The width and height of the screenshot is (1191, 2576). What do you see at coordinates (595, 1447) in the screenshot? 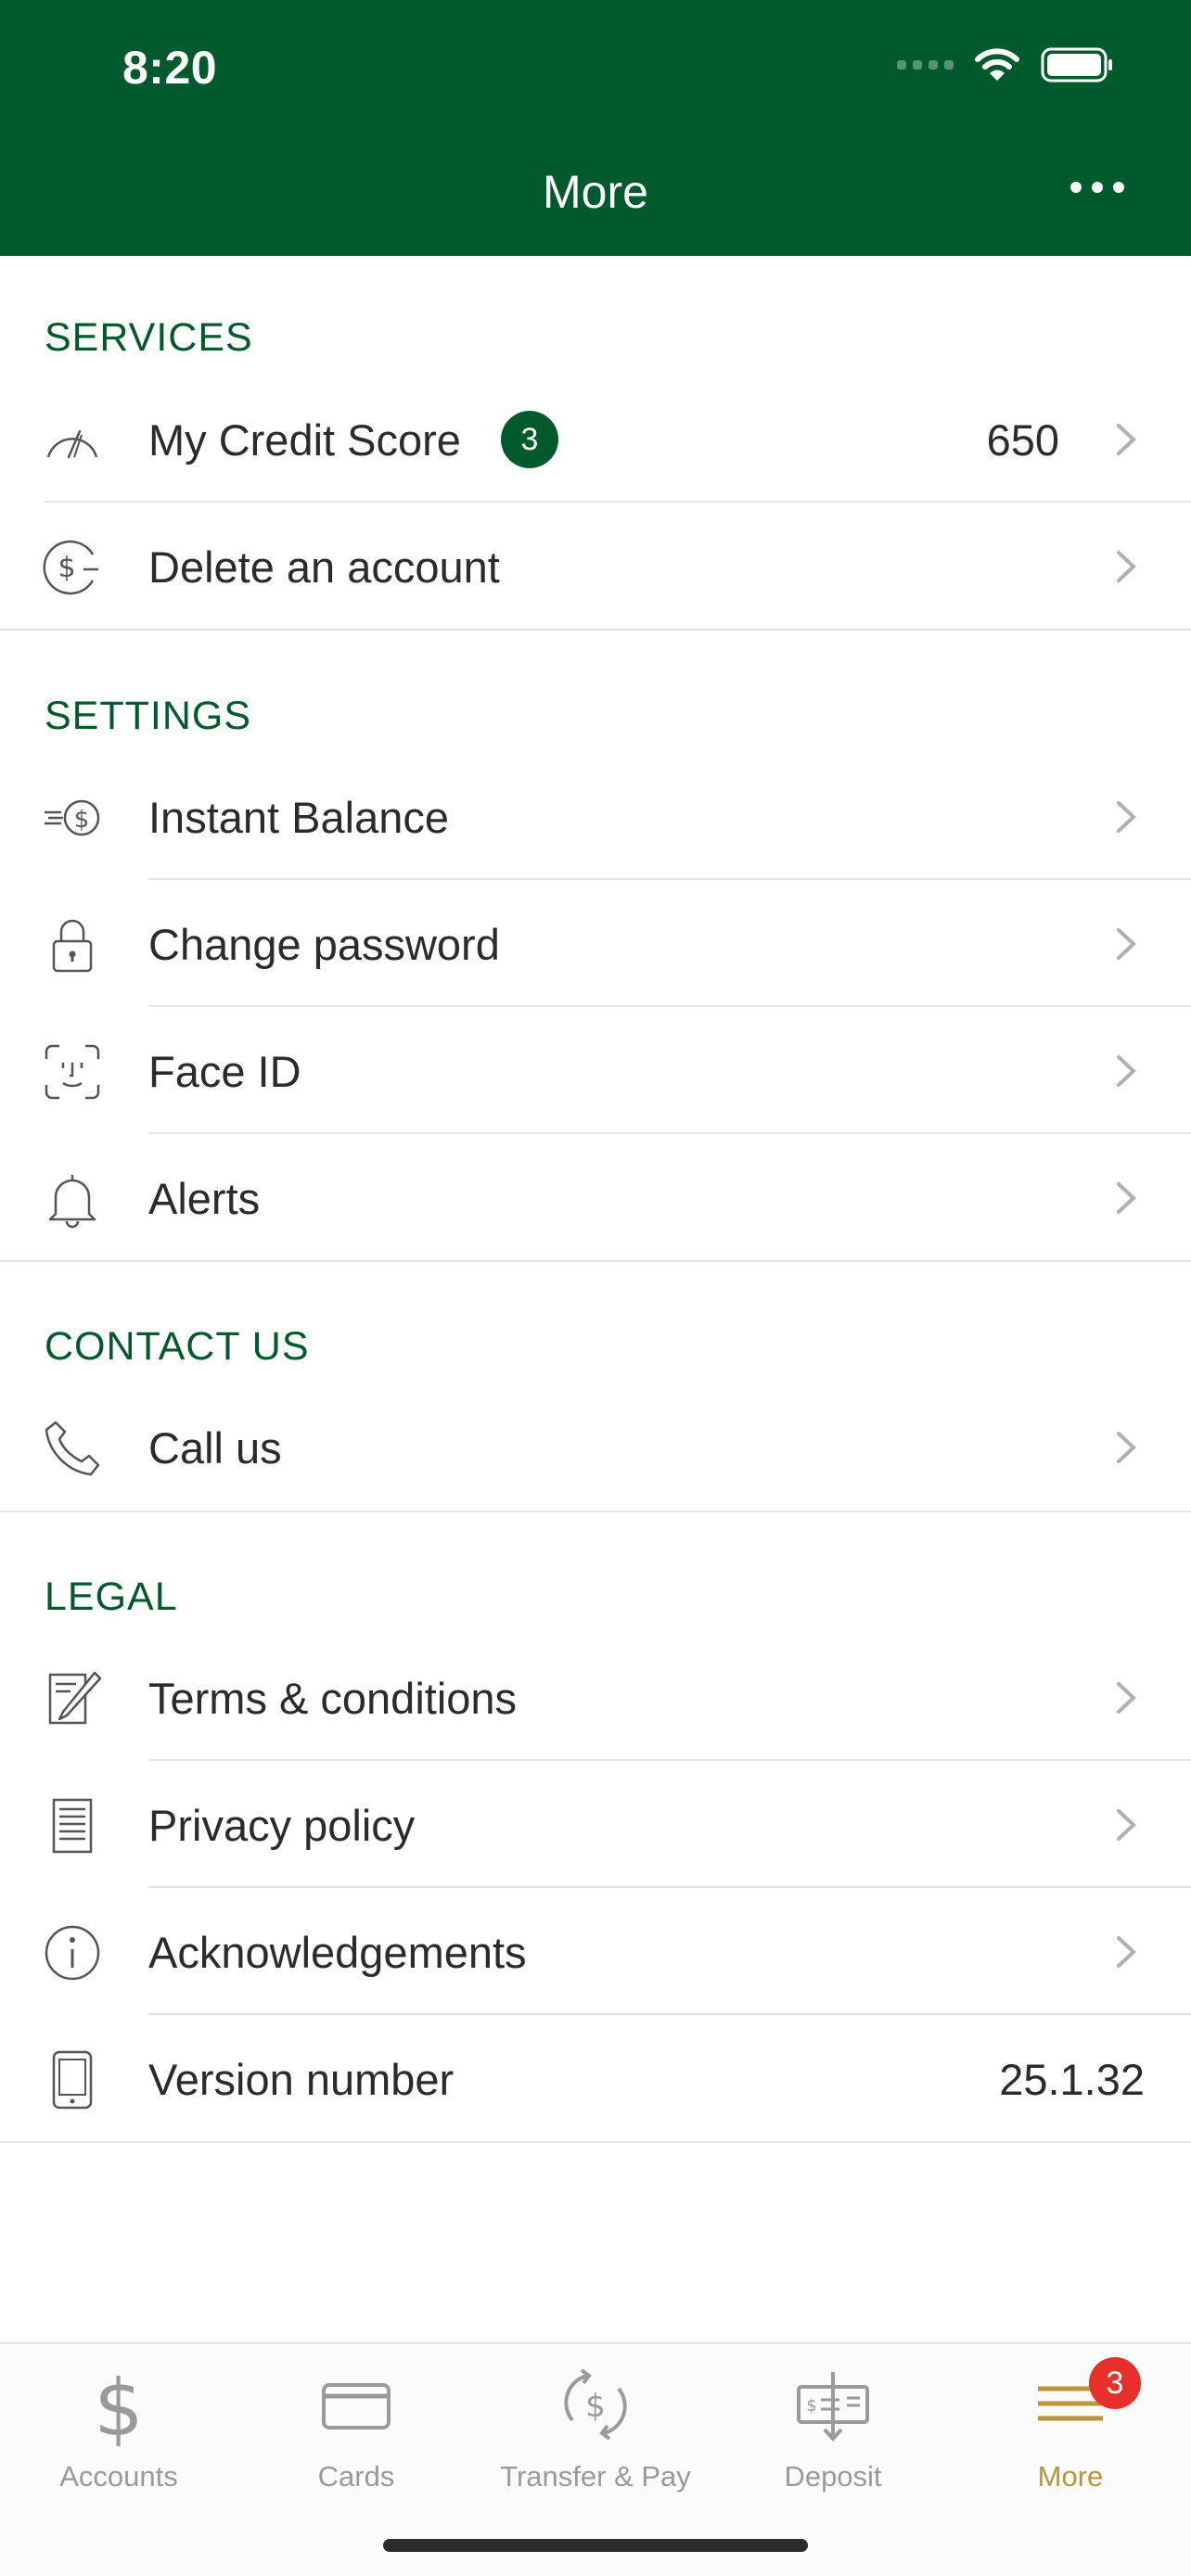
I see `menu-item-call-us: Call us` at bounding box center [595, 1447].